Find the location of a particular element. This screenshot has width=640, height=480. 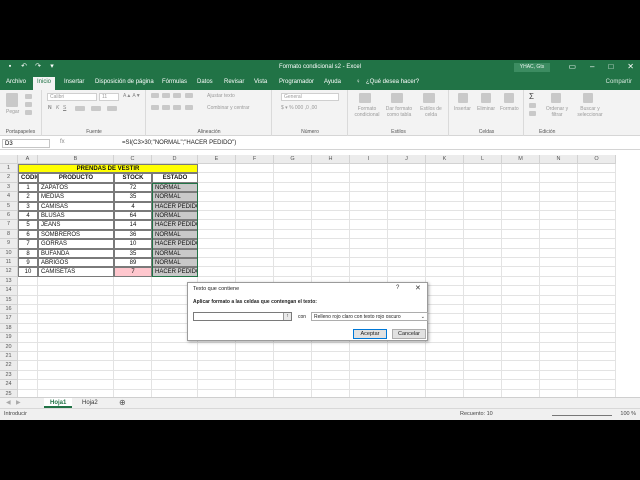

row-header: 13 is located at coordinates (9, 281).